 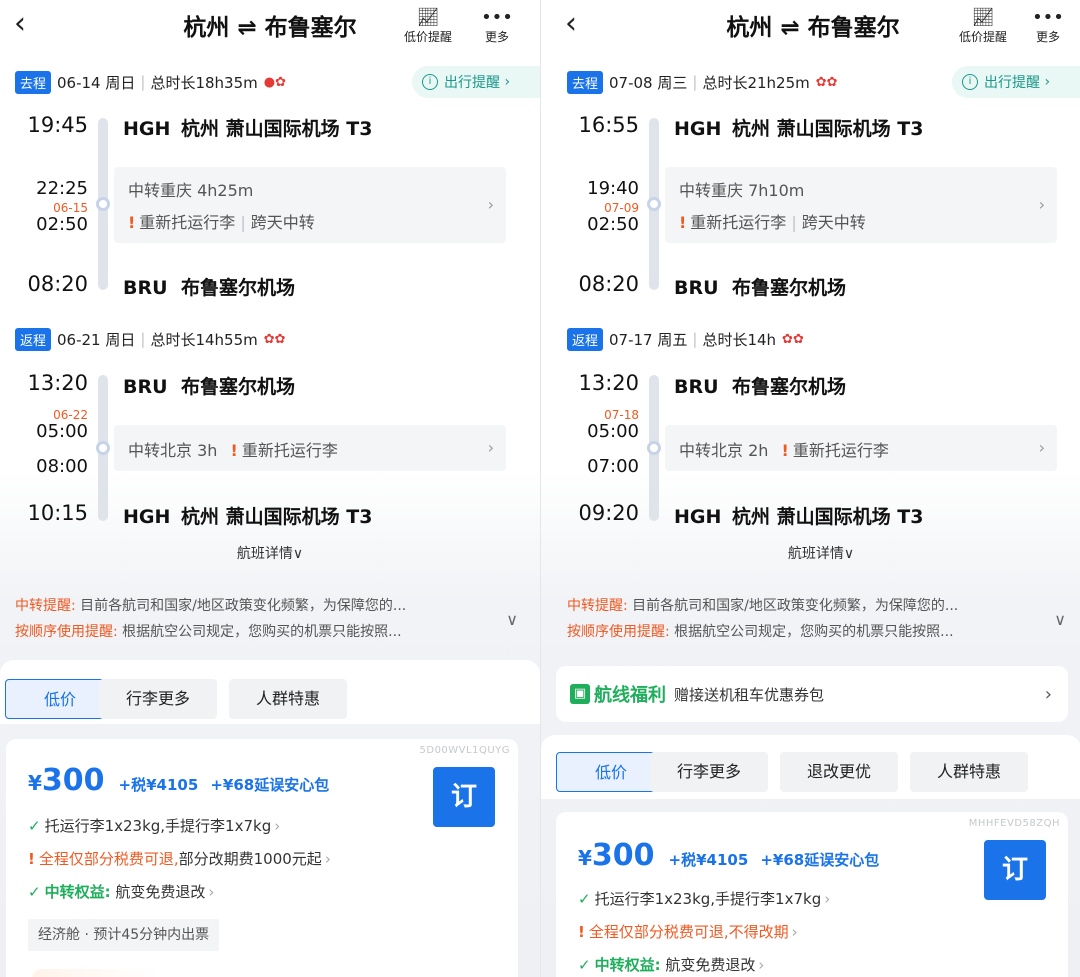 I want to click on transfer-box: 中转北京 3h ! 重新托运行李 ›, so click(x=310, y=448).